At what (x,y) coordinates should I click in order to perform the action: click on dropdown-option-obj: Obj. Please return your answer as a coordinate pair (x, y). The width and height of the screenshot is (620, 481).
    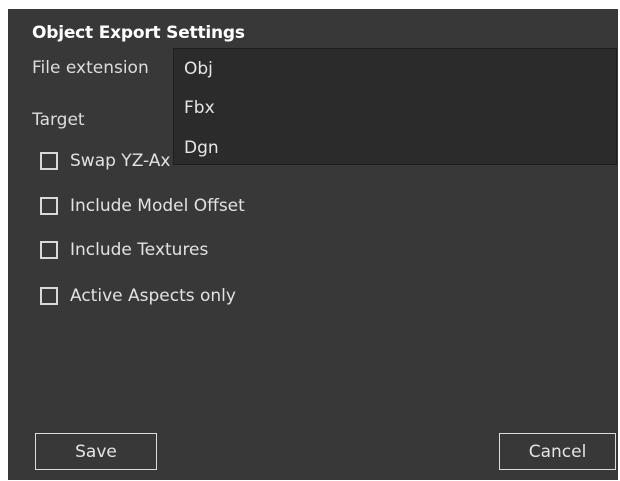
    Looking at the image, I should click on (198, 69).